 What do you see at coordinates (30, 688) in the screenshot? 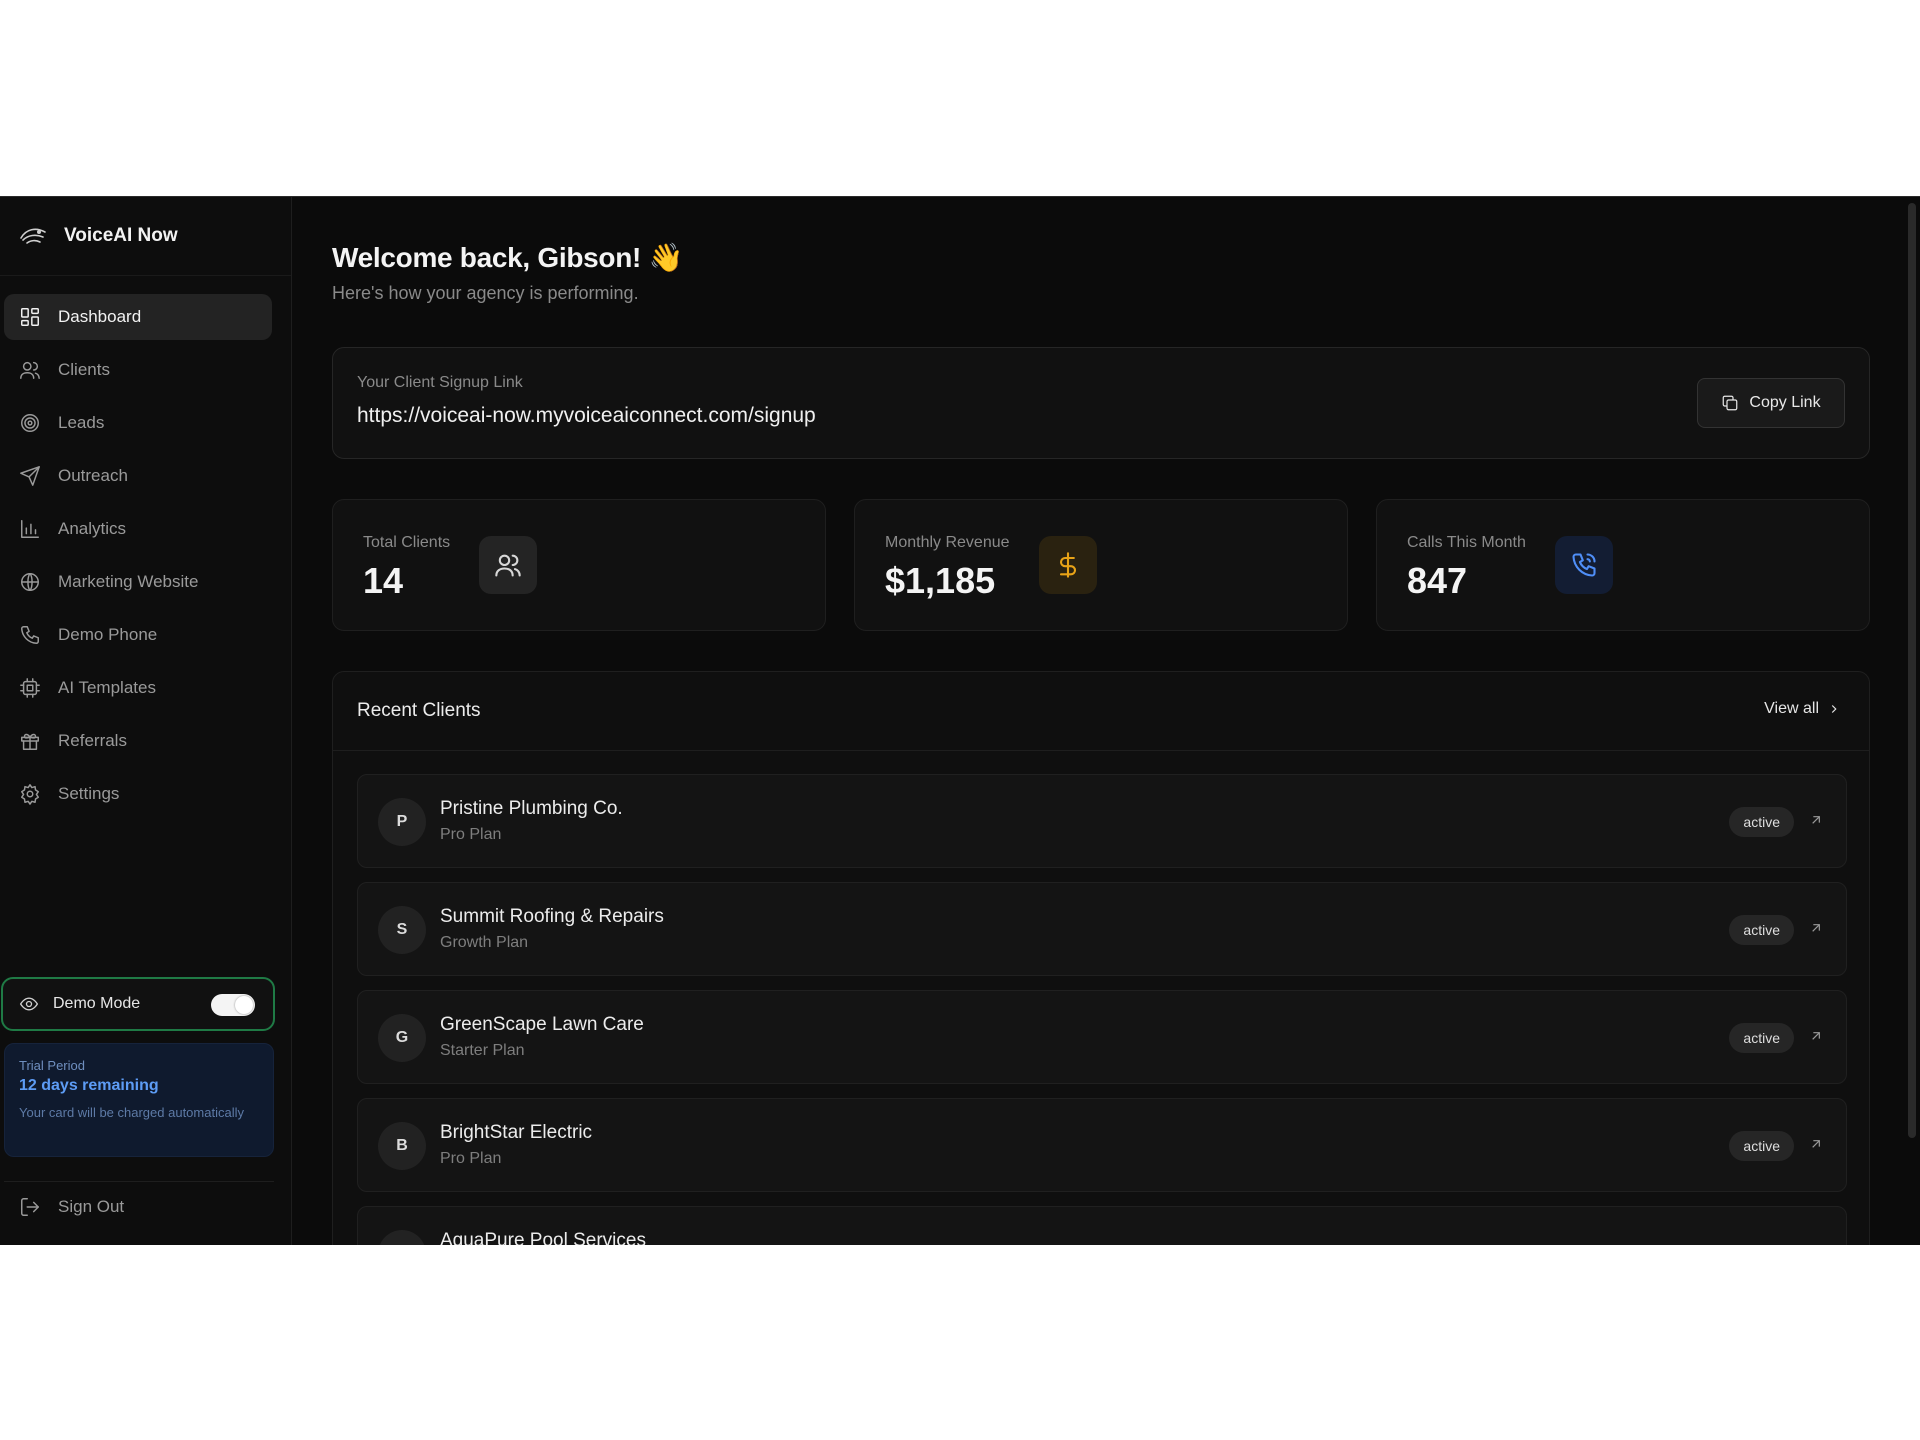
I see `cpu-icon` at bounding box center [30, 688].